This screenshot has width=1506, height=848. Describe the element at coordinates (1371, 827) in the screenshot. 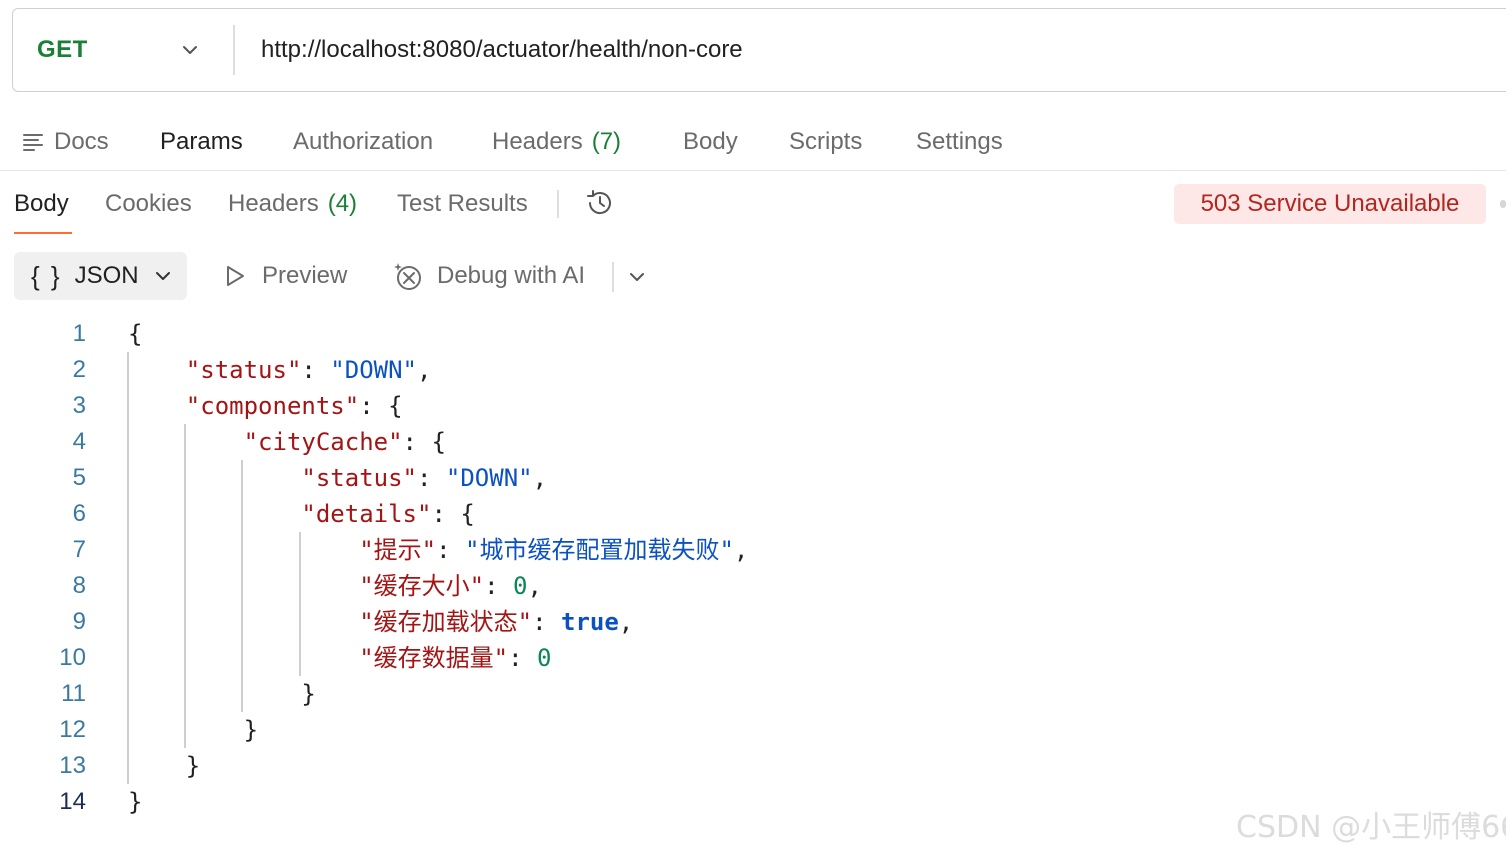

I see `watermark: CSDN @小王师傅66` at that location.